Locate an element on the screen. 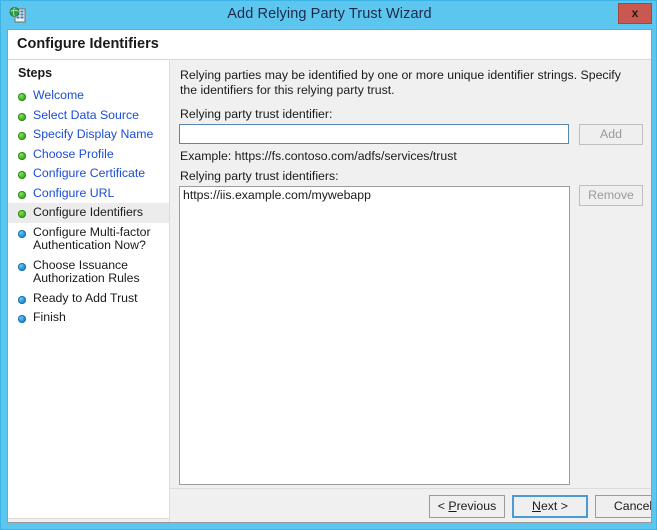 The image size is (657, 530). sidebar-step-6: Configure Identifiers is located at coordinates (88, 213).